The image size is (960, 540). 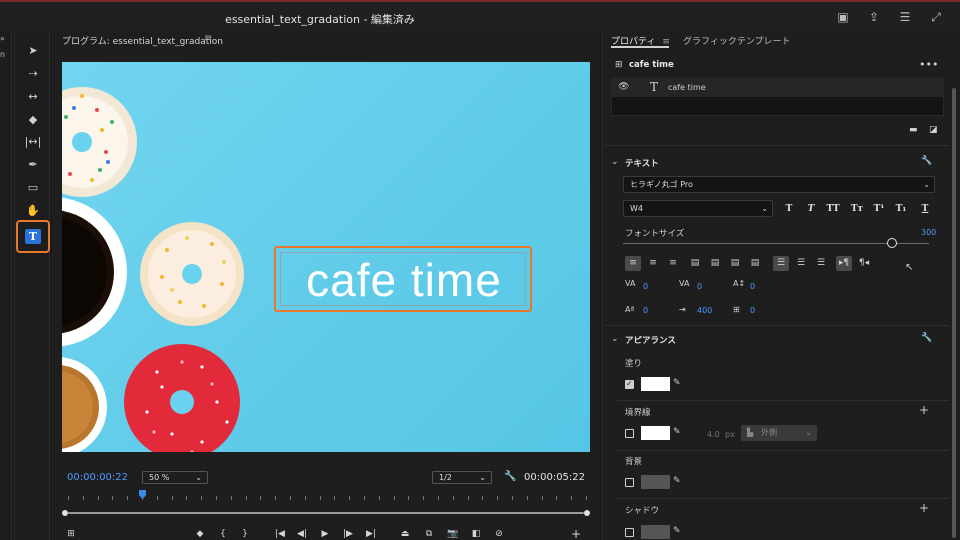 I want to click on notification-icon: ▣, so click(x=843, y=17).